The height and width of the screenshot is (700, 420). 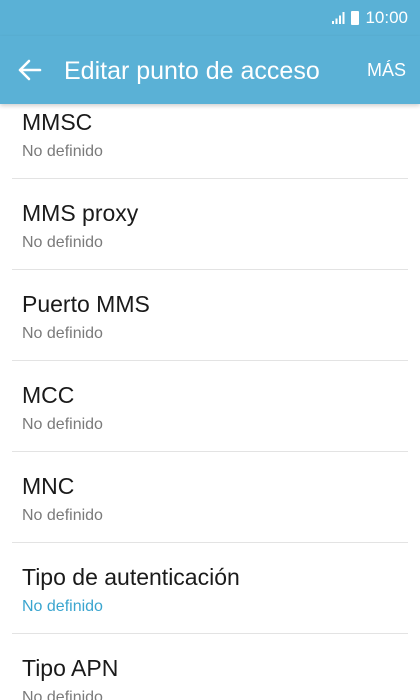 I want to click on setting-mms-proxy: MMS proxy No definido, so click(x=210, y=224).